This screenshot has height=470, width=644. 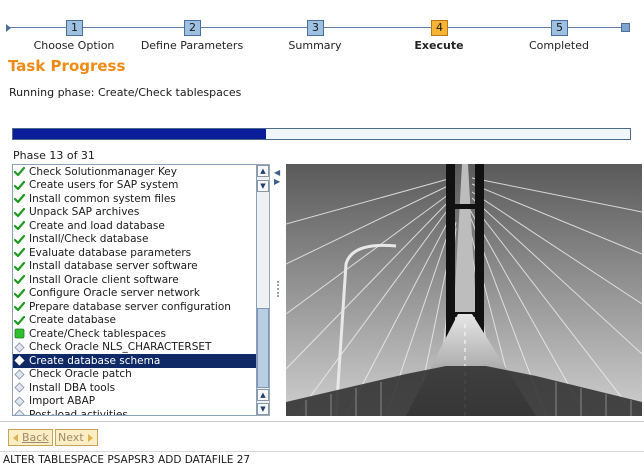 I want to click on back-button: Back, so click(x=30, y=437).